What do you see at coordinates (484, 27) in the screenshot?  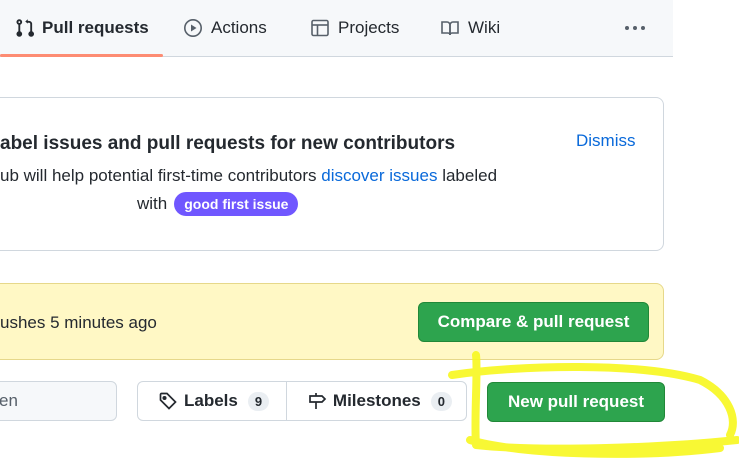 I see `tab-label: Wiki` at bounding box center [484, 27].